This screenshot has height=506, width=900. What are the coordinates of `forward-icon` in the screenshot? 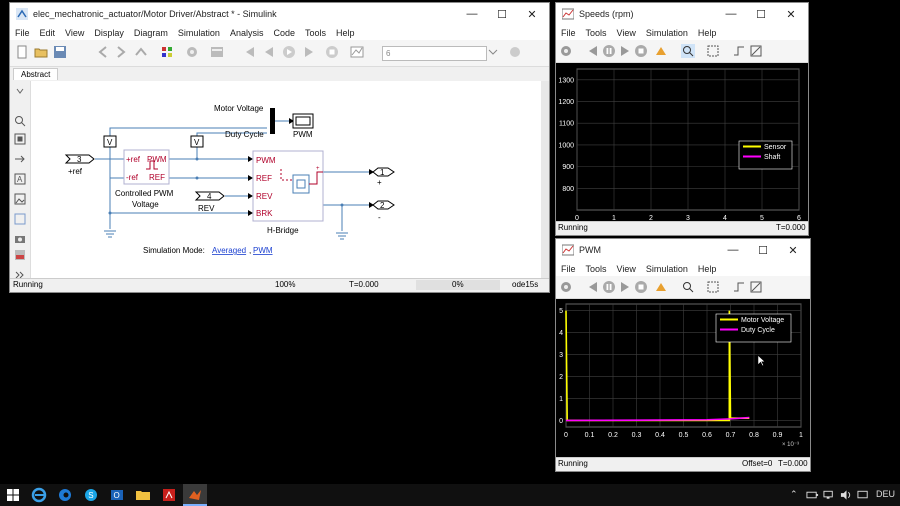 It's located at (121, 52).